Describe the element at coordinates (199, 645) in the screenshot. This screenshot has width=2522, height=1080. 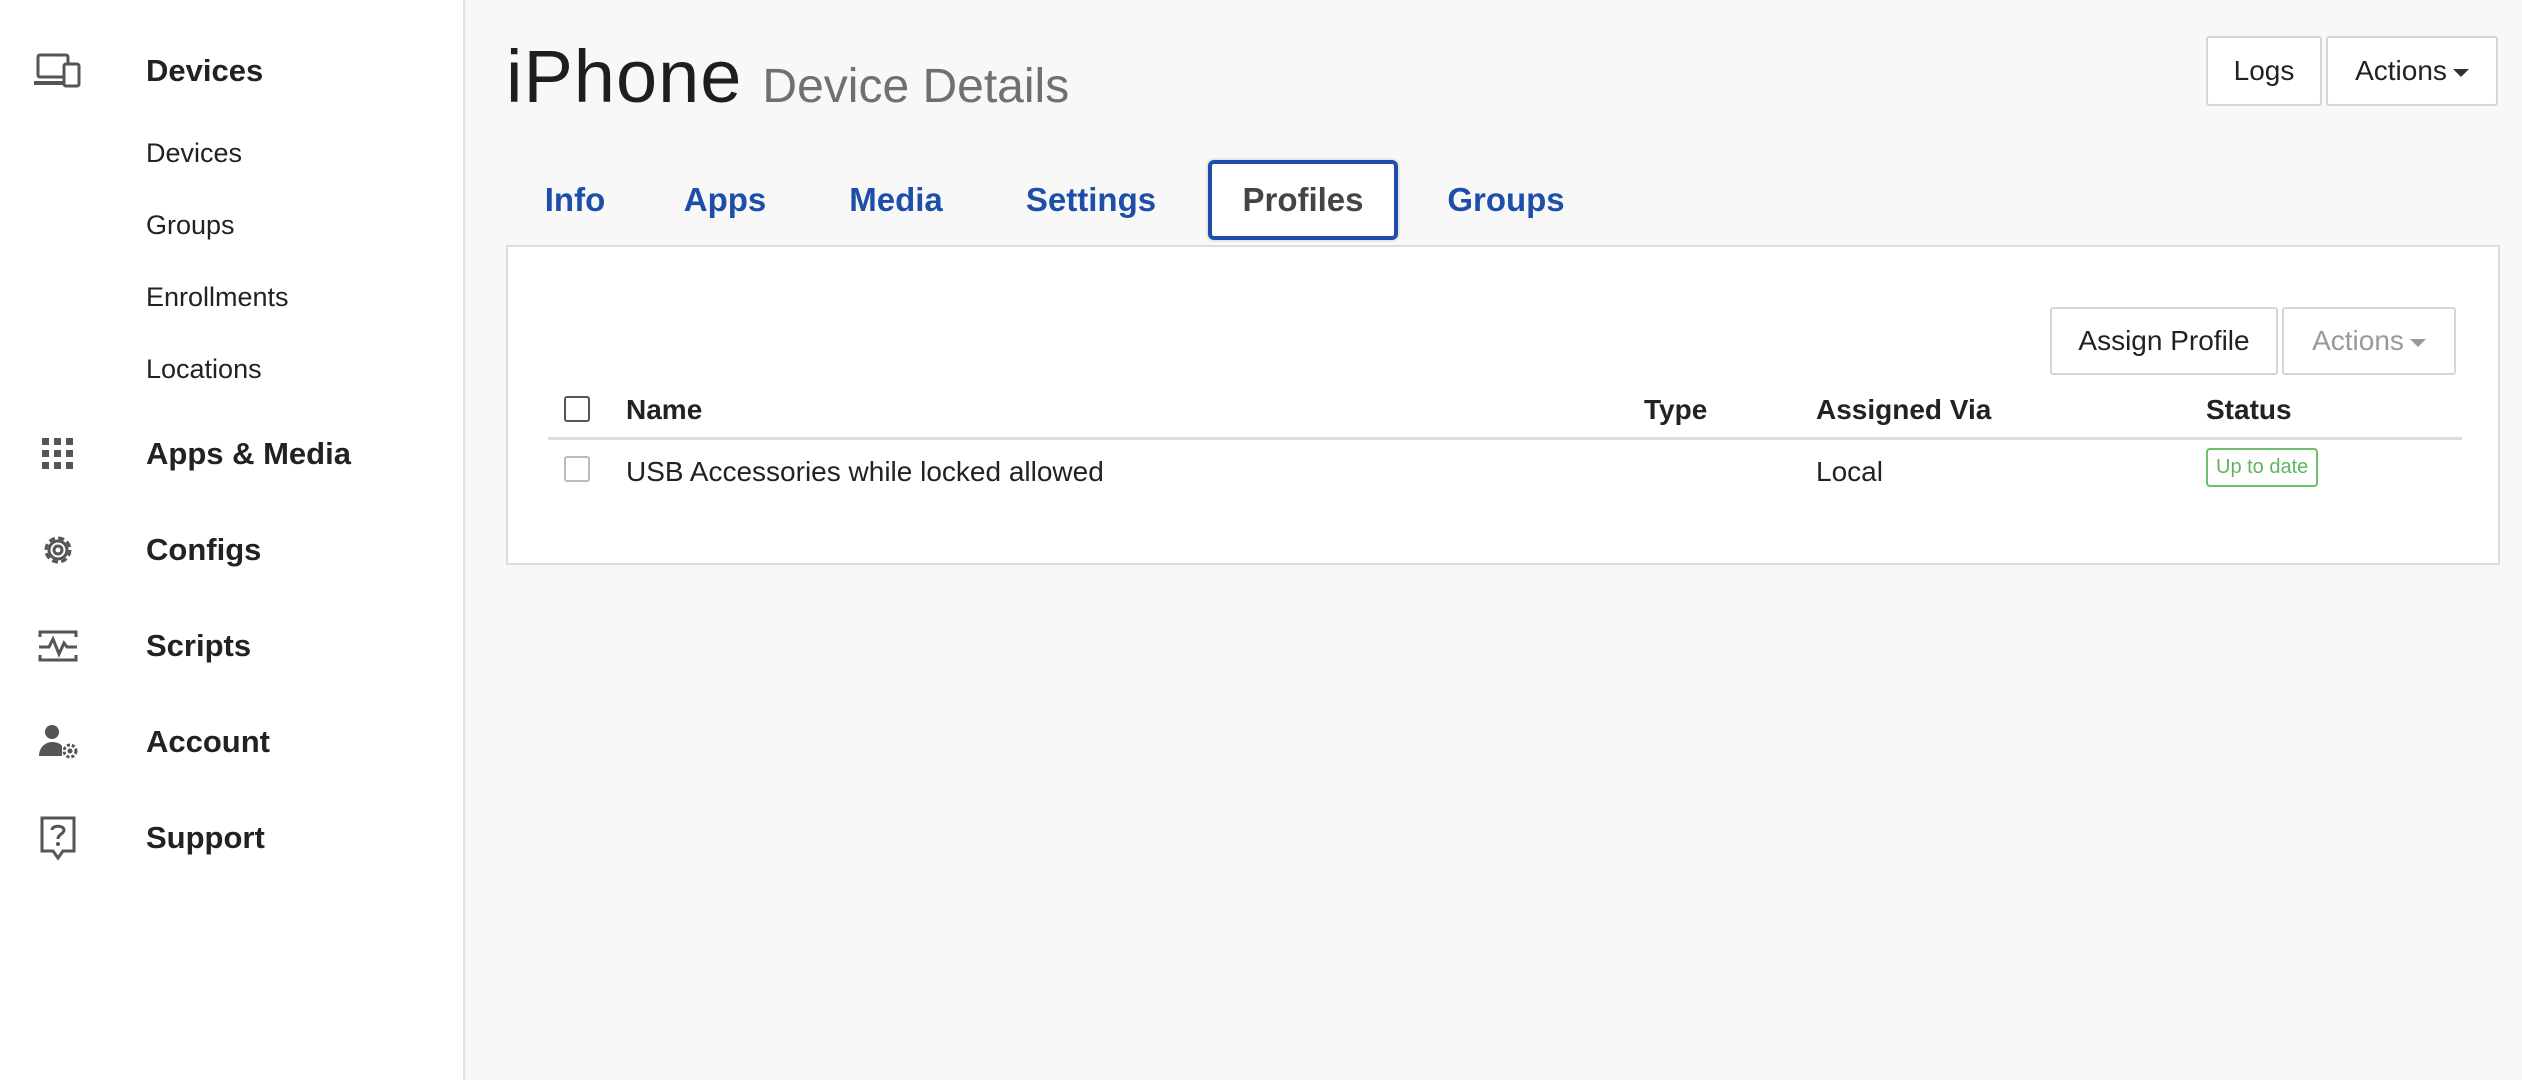
I see `nav-scripts-label: Scripts` at that location.